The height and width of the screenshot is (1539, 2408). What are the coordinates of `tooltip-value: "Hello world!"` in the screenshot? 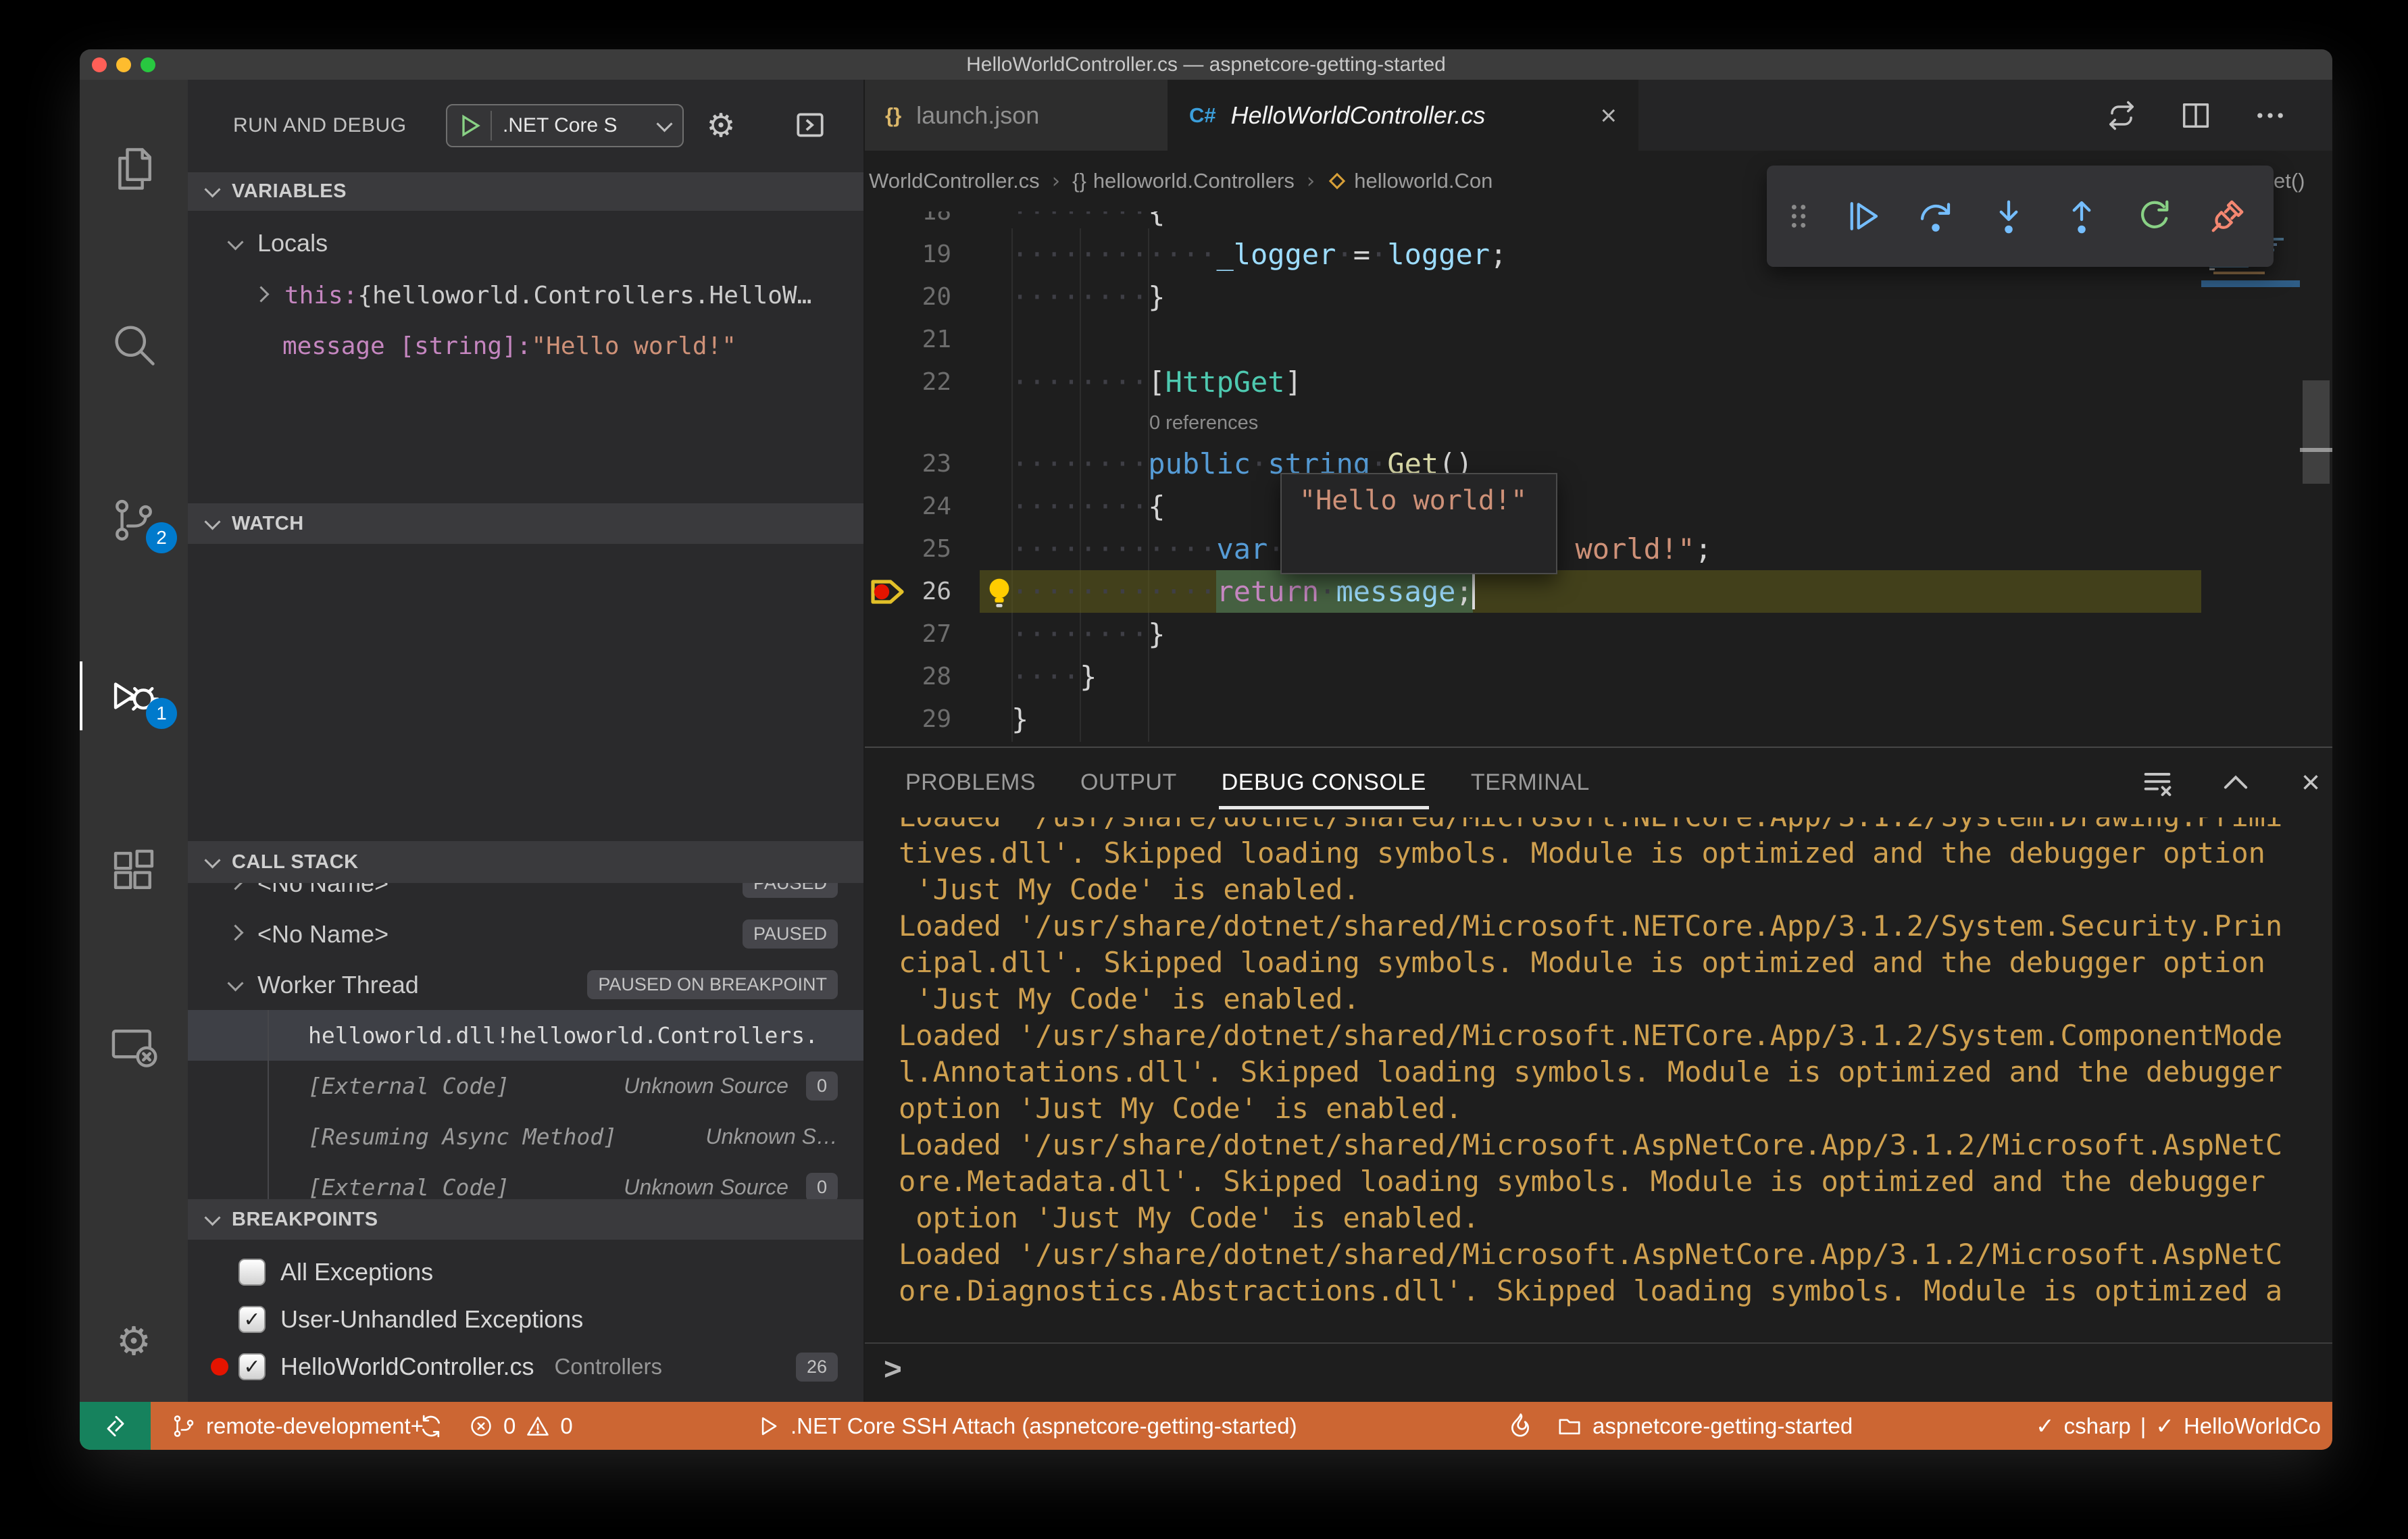 It's located at (1414, 500).